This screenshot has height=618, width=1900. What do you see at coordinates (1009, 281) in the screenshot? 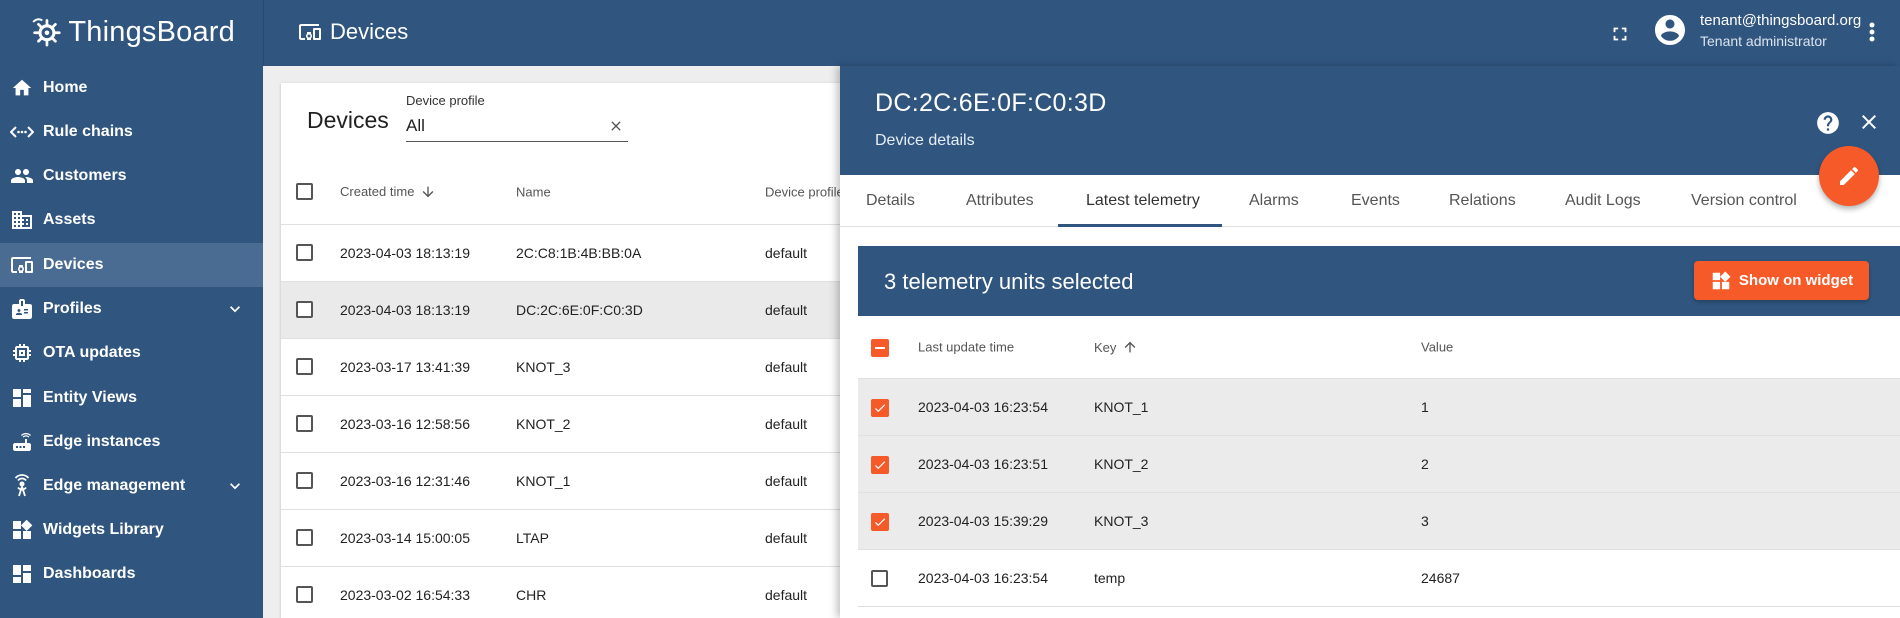
I see `selection-count-title: 3 telemetry units selected` at bounding box center [1009, 281].